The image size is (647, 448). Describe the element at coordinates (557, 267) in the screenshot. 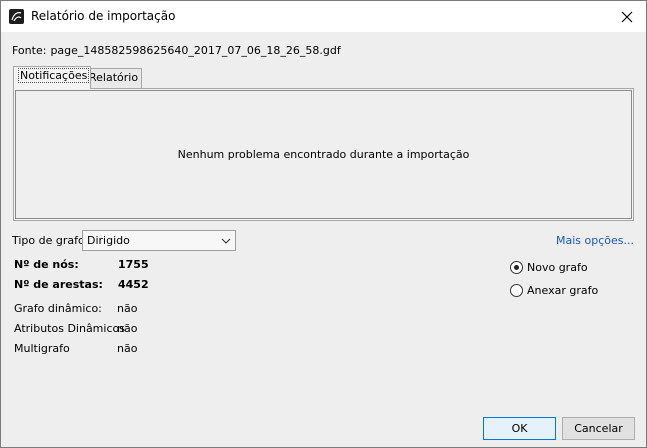

I see `new-graph-label: Novo grafo` at that location.